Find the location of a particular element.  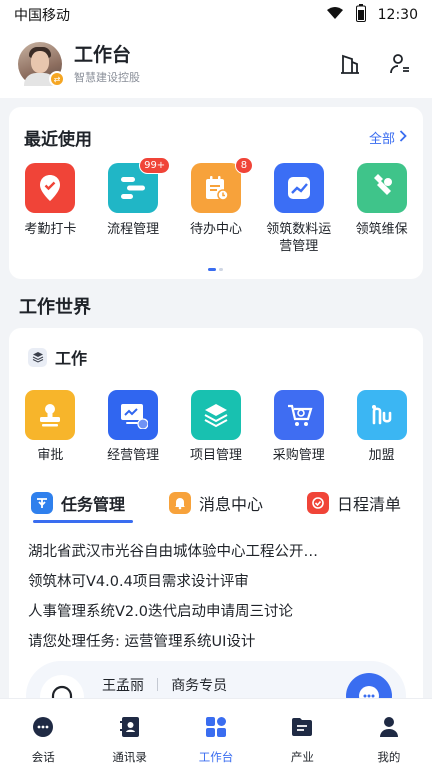

contact-name: 王孟丽 is located at coordinates (123, 686).